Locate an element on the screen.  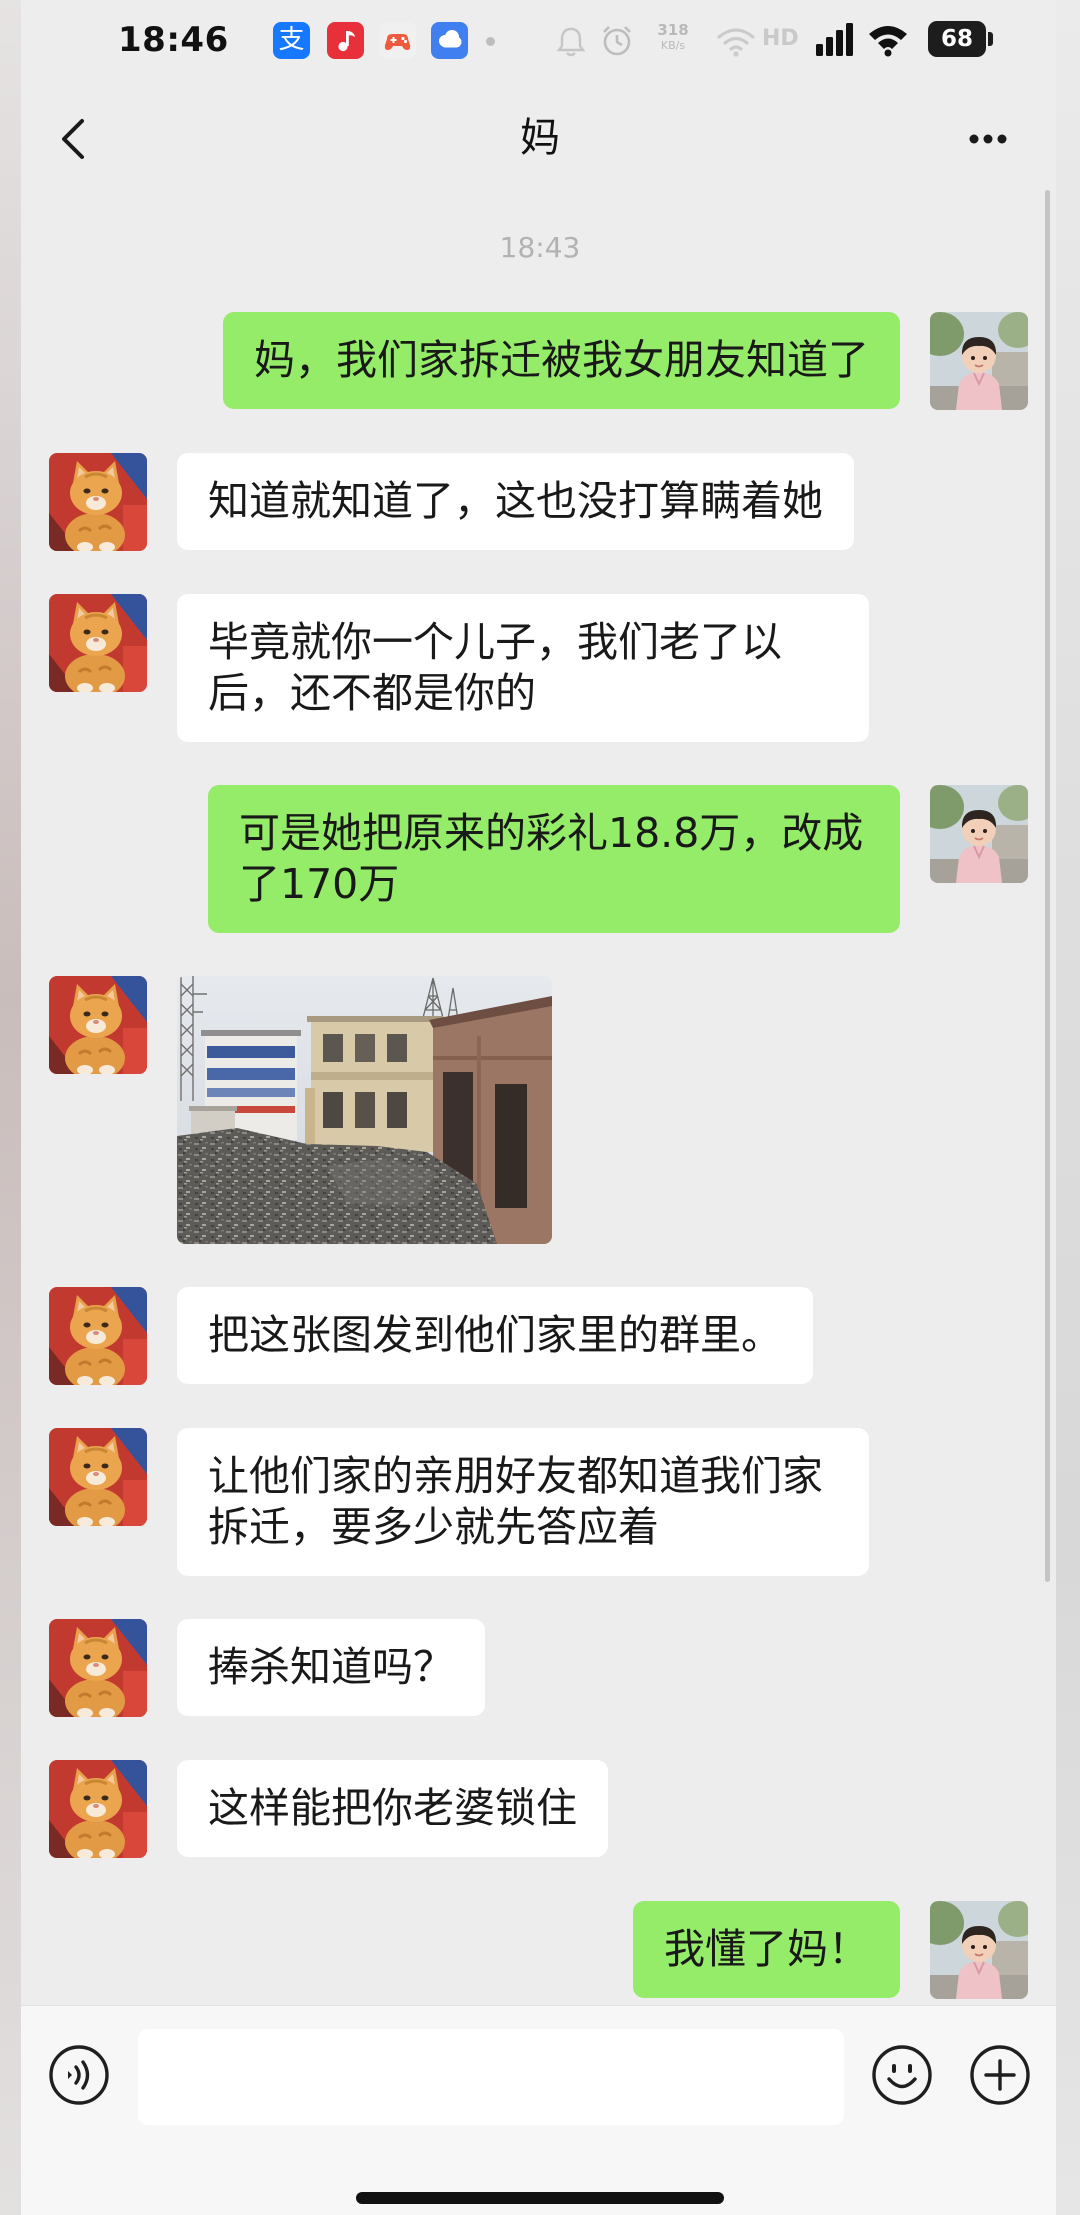
voice-input-icon is located at coordinates (79, 2075).